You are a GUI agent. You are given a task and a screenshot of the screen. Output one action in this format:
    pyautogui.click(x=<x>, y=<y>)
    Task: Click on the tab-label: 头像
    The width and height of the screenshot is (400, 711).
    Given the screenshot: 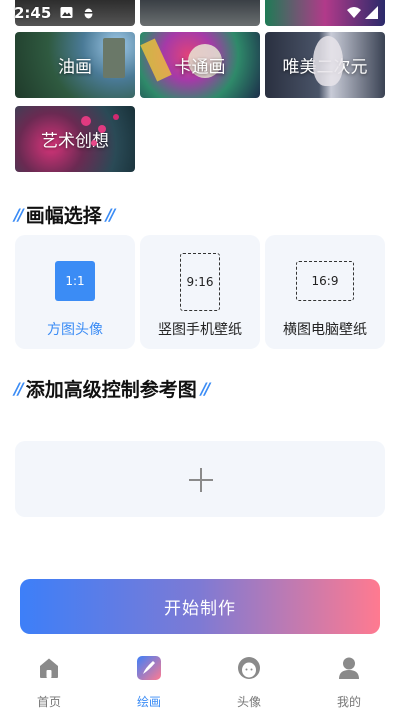 What is the action you would take?
    pyautogui.click(x=248, y=702)
    